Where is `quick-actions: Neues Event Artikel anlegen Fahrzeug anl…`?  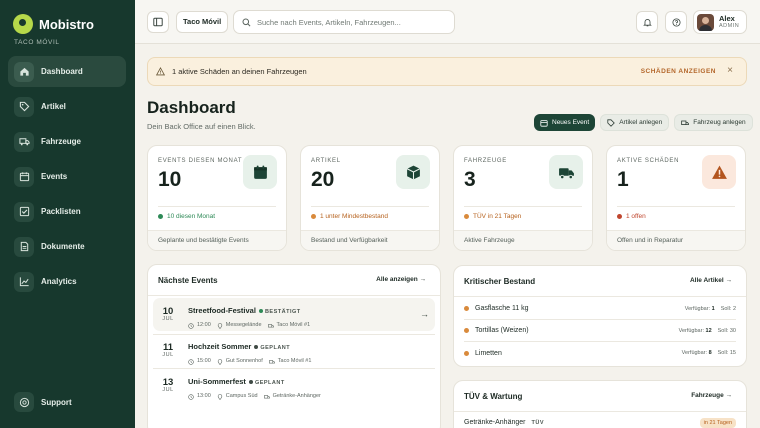
quick-actions: Neues Event Artikel anlegen Fahrzeug anl… is located at coordinates (643, 122).